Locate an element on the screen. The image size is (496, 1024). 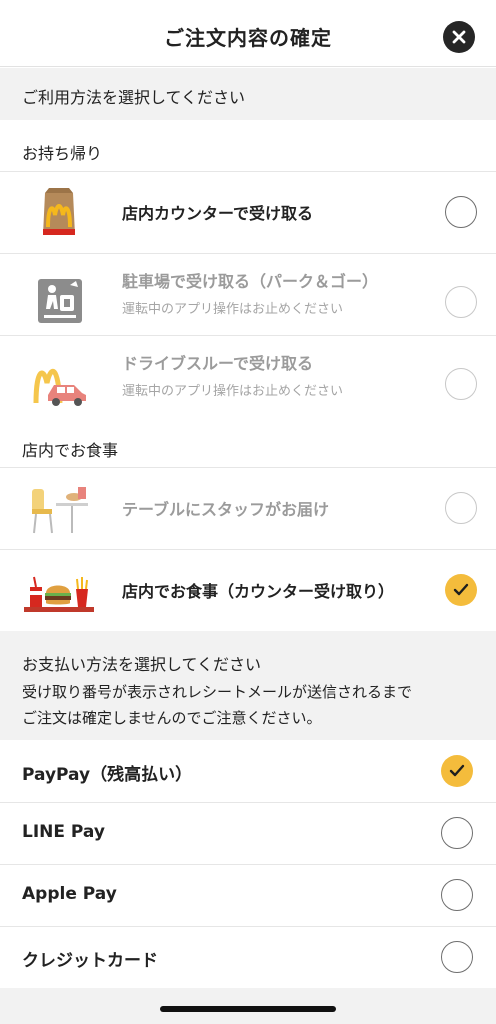
payment-label: PayPay（残高払い） is located at coordinates (107, 775).